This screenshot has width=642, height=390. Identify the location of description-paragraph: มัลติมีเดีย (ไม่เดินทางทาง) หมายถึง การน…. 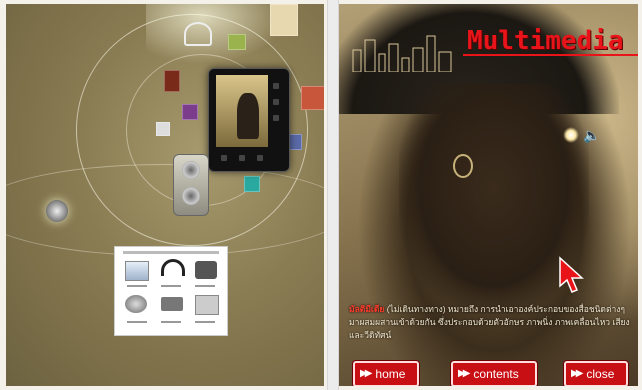
(491, 322).